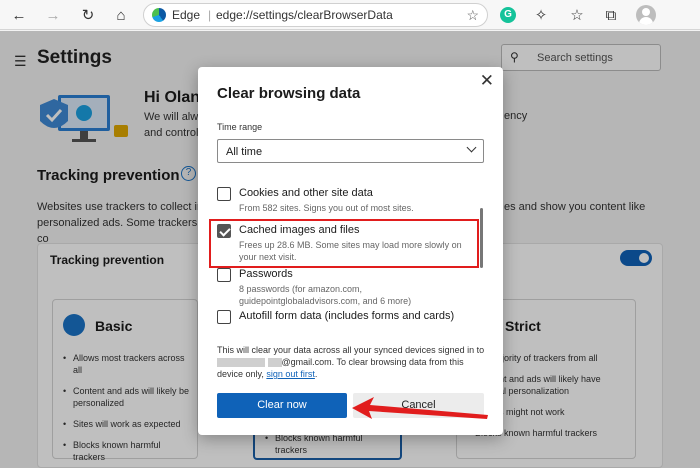 This screenshot has height=468, width=700. What do you see at coordinates (306, 362) in the screenshot?
I see `email-domain: @gmail.com` at bounding box center [306, 362].